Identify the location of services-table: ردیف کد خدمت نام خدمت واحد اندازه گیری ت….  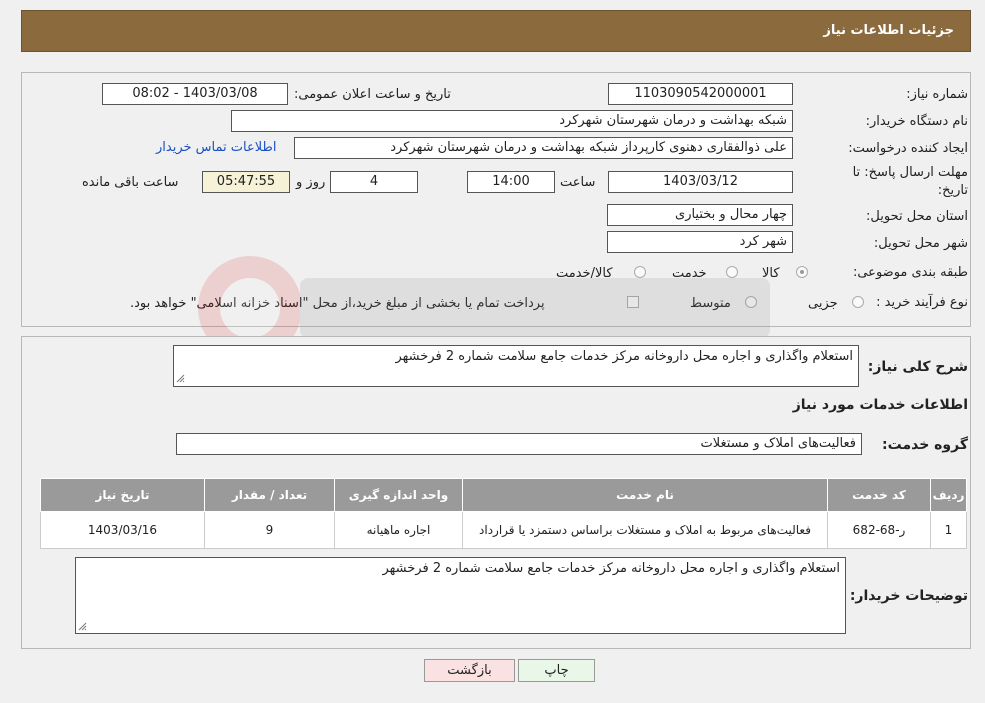
(503, 513).